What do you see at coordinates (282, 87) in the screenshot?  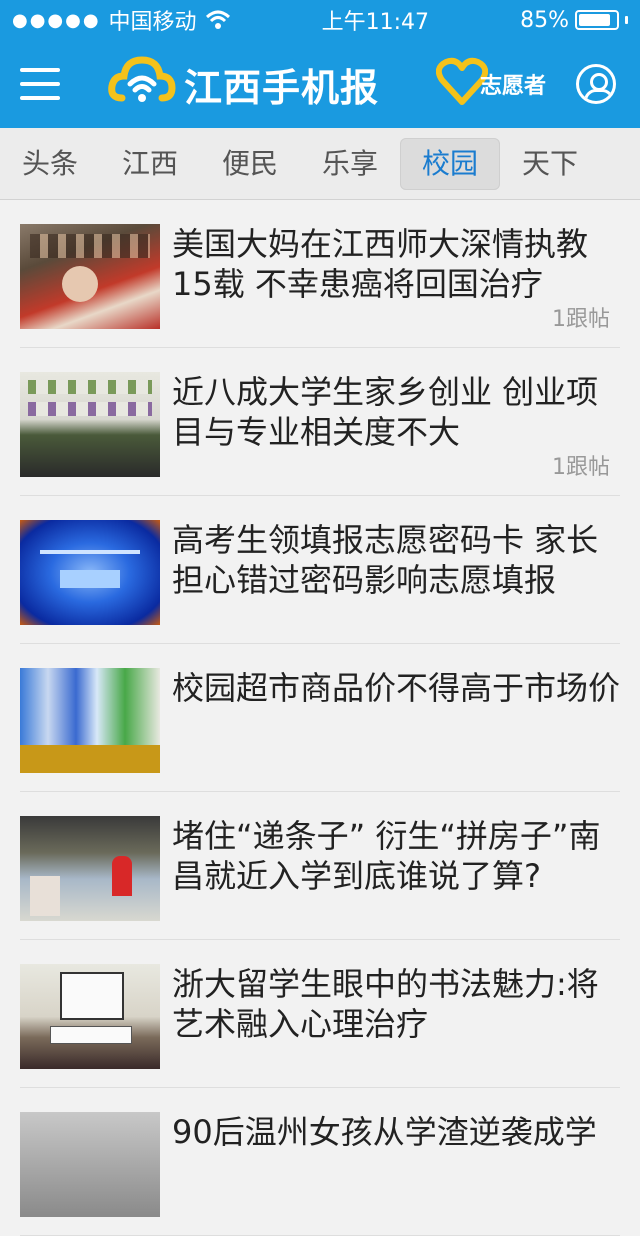 I see `app-title: 江西手机报` at bounding box center [282, 87].